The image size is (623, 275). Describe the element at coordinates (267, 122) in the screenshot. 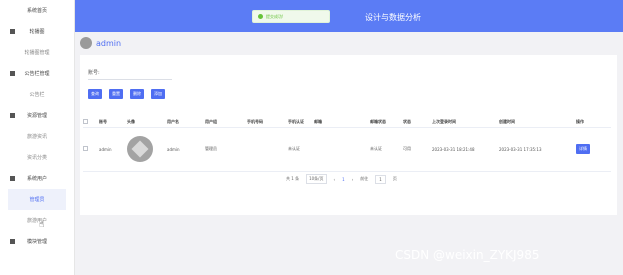

I see `column-header: 手机号码` at that location.